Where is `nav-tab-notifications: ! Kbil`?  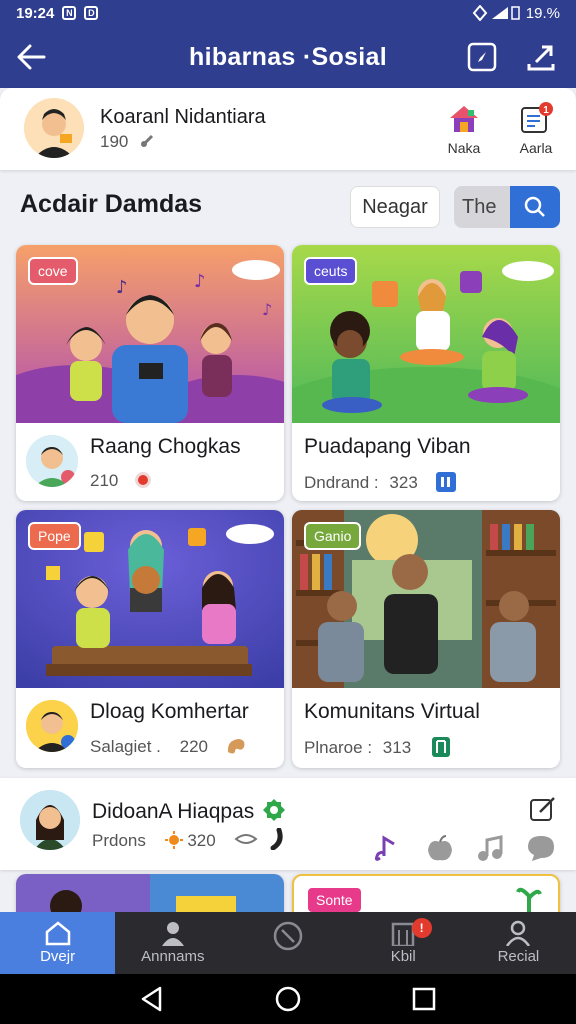
nav-tab-notifications: ! Kbil is located at coordinates (403, 943).